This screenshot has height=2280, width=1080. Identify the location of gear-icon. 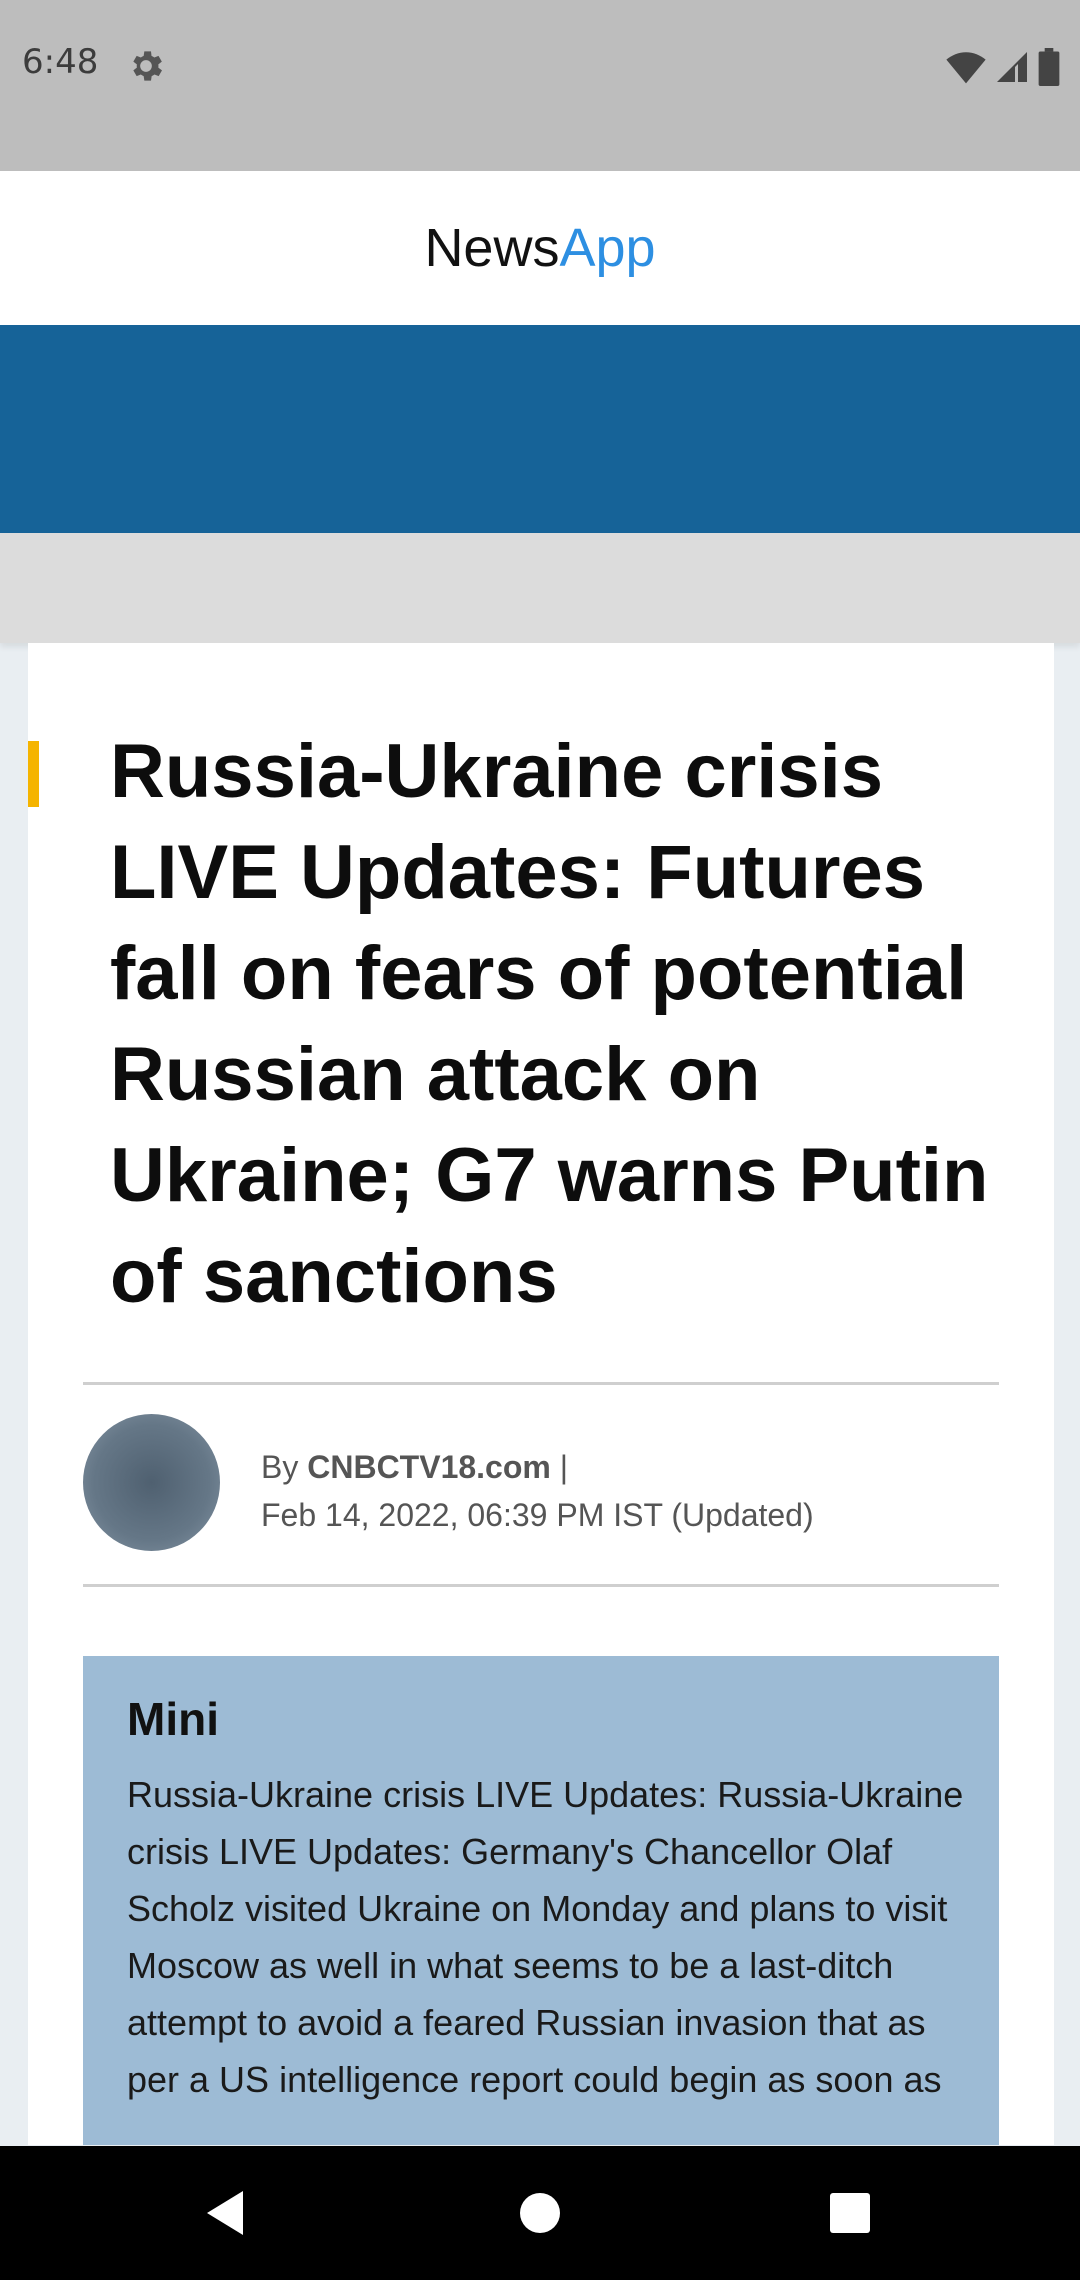
(147, 66).